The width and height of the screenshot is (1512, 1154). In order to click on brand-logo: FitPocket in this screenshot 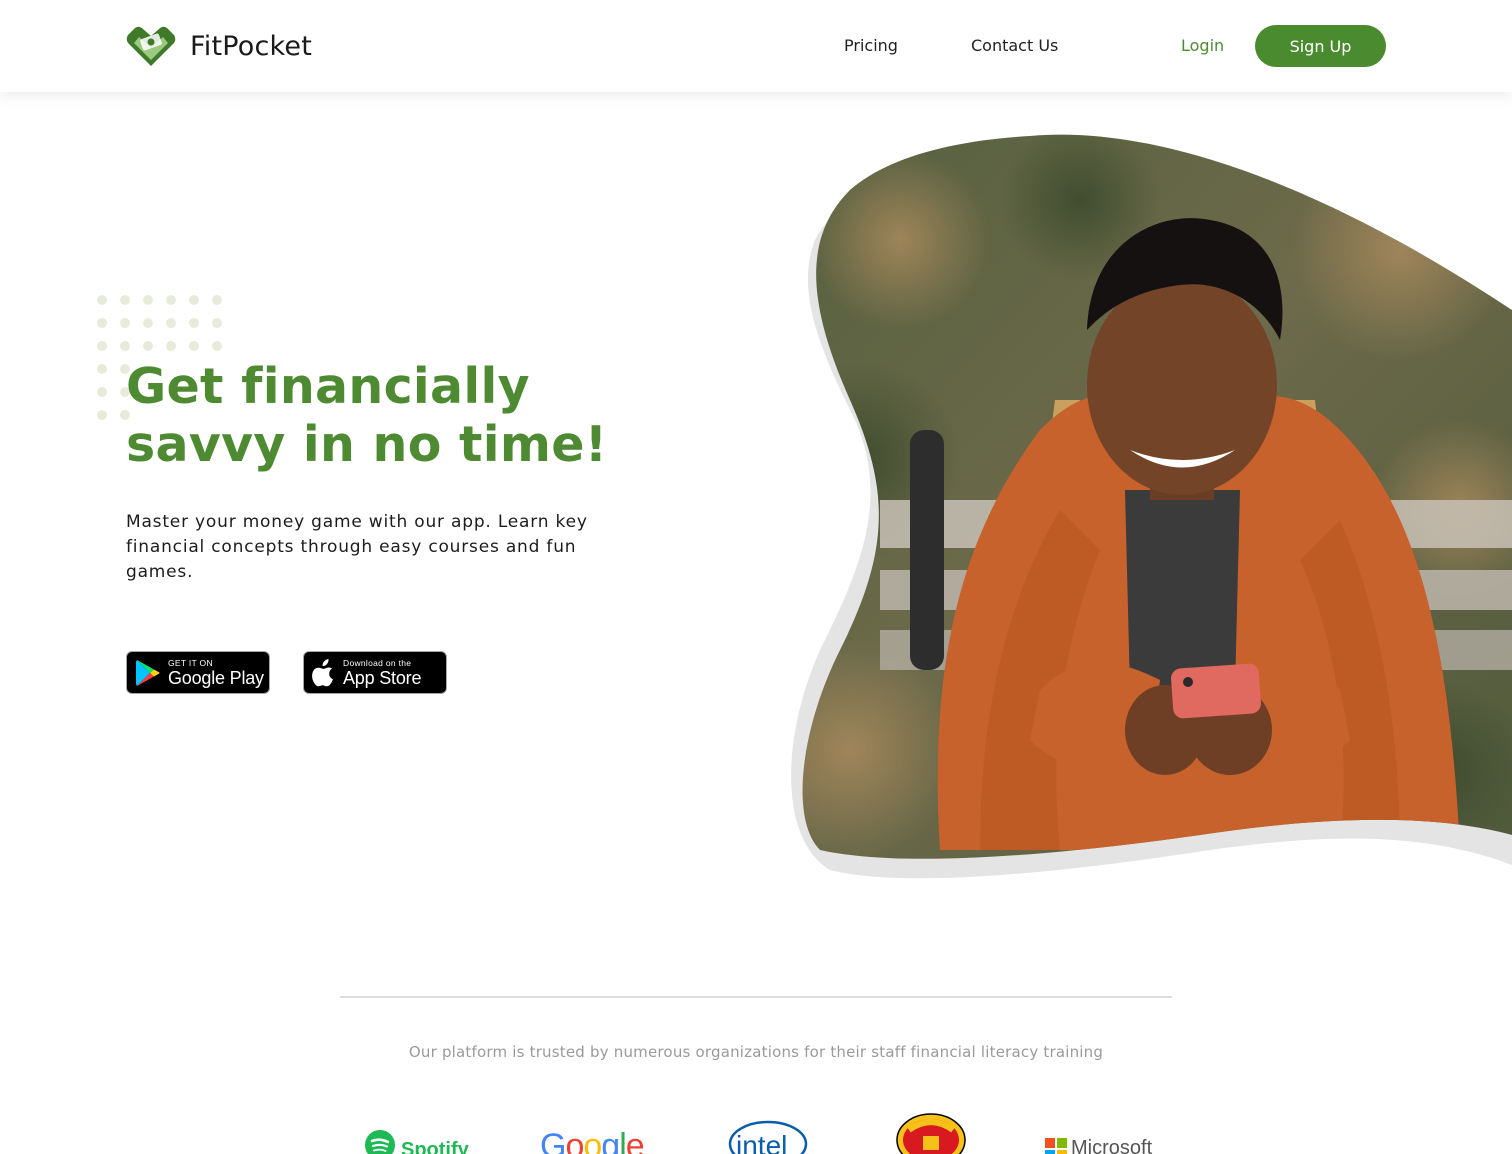, I will do `click(218, 46)`.